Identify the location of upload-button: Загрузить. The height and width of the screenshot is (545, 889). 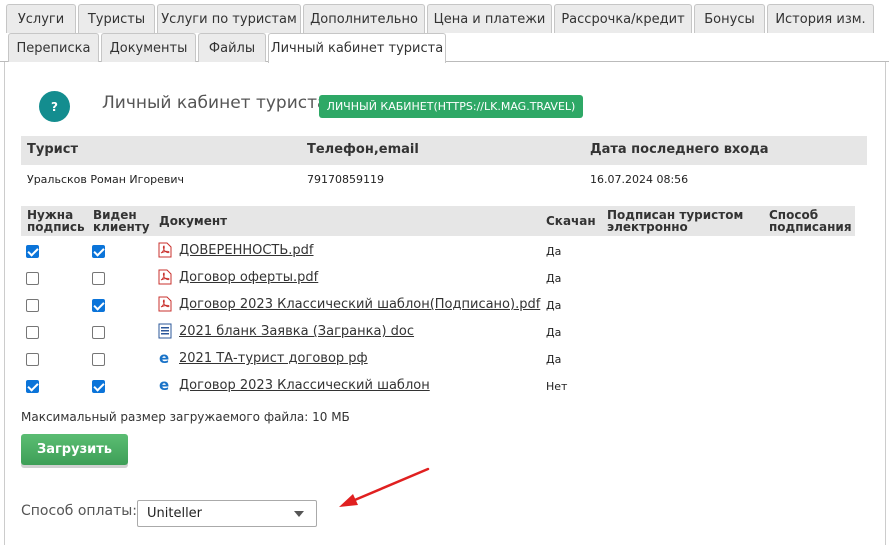
(74, 449).